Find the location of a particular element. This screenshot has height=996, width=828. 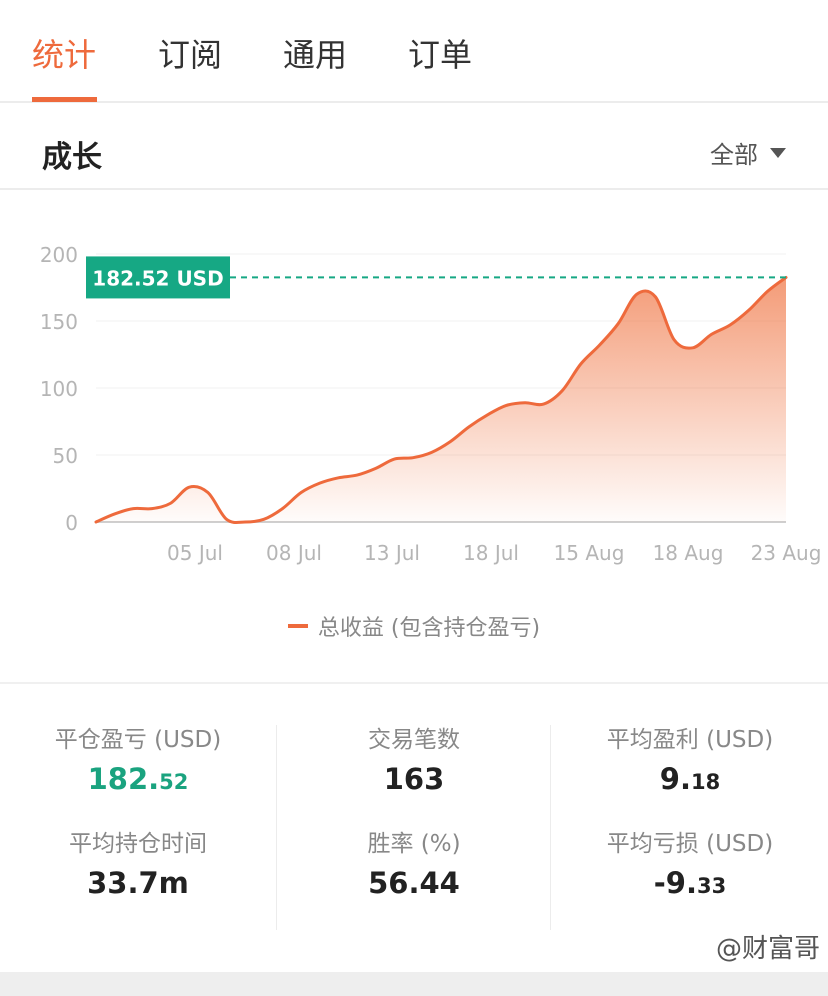

y-tick-label: 150 is located at coordinates (59, 322).